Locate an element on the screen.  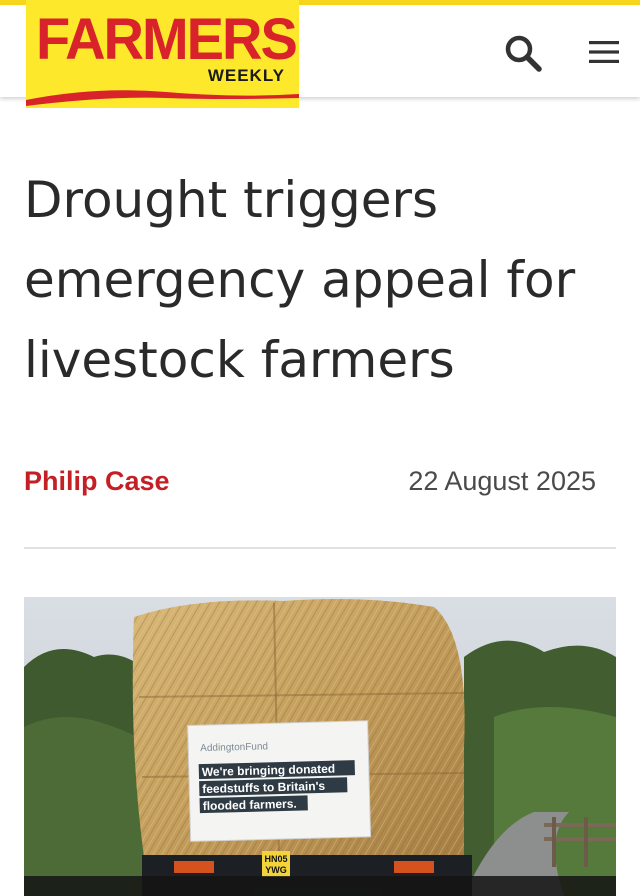
image-caption-bar is located at coordinates (320, 886).